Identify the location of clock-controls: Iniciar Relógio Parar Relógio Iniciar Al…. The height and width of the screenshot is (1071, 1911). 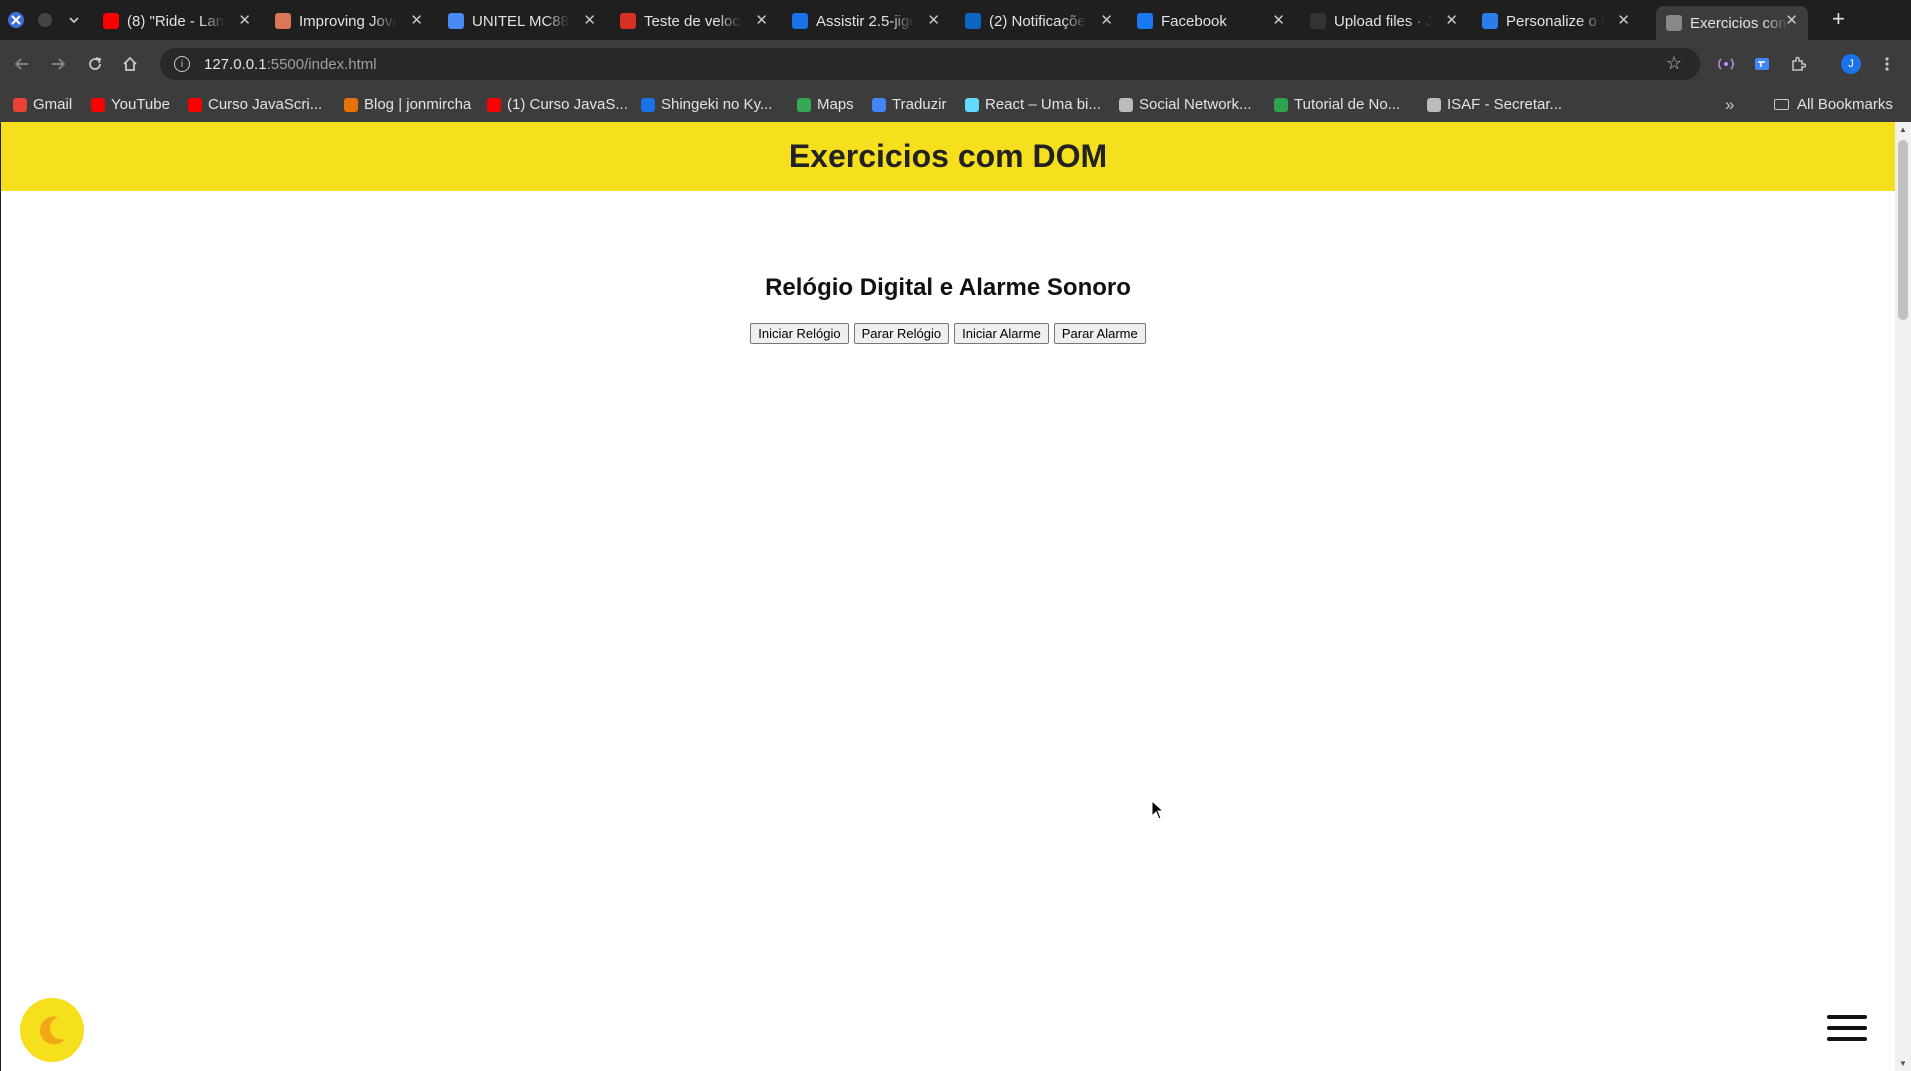
(948, 333).